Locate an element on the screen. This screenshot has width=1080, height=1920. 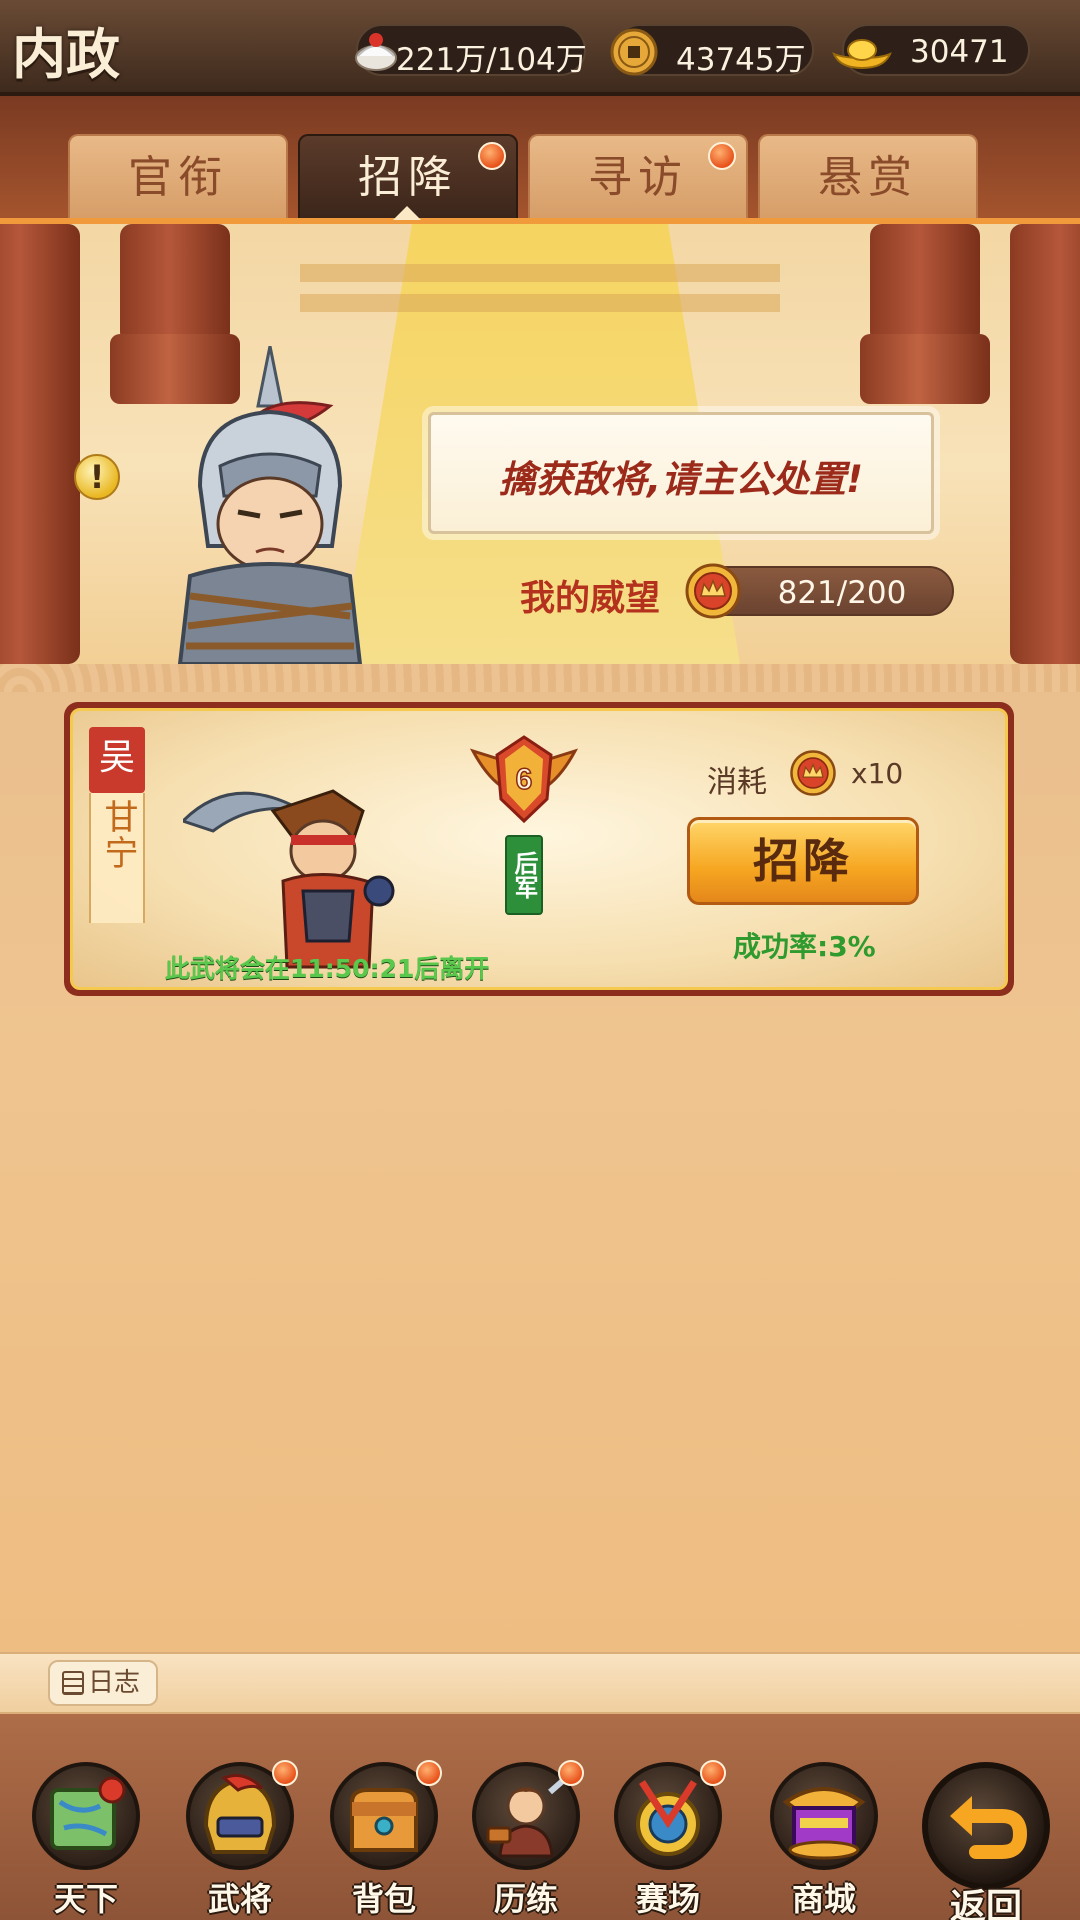
nav-label: 背包 is located at coordinates (383, 1899).